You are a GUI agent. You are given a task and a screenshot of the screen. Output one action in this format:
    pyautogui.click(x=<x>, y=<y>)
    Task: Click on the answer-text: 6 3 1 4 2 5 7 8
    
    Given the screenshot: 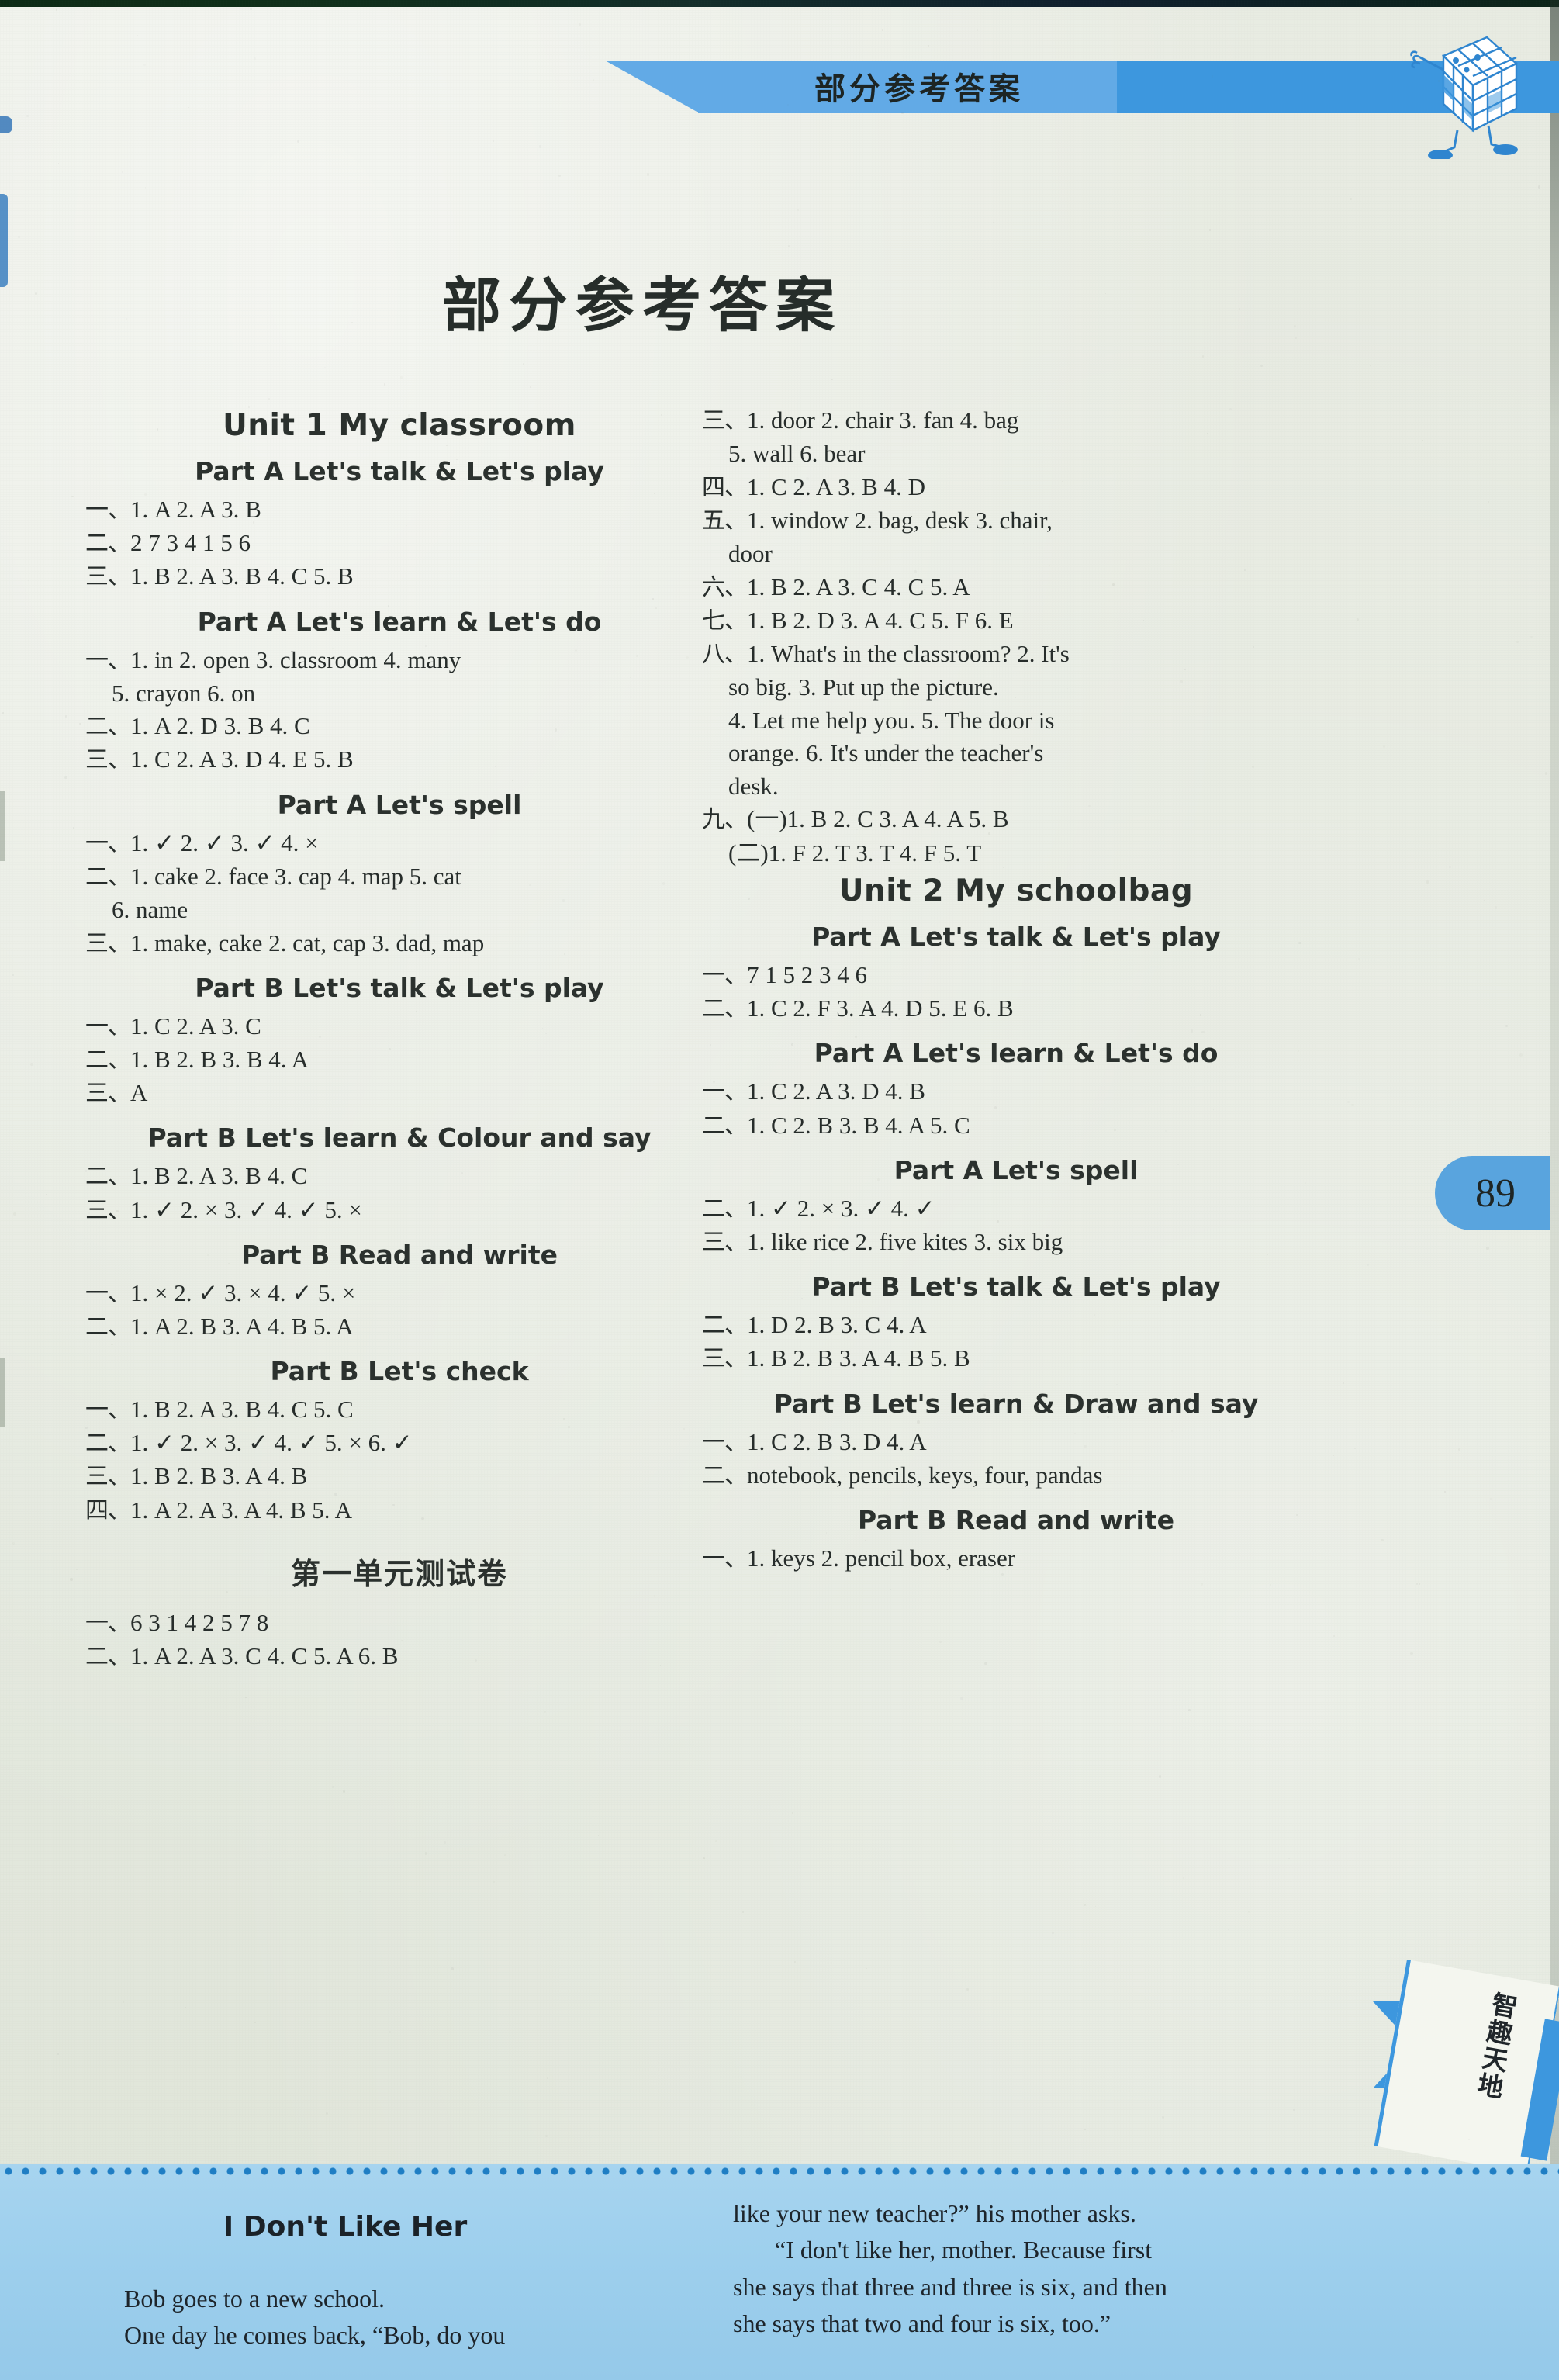 What is the action you would take?
    pyautogui.click(x=199, y=1622)
    